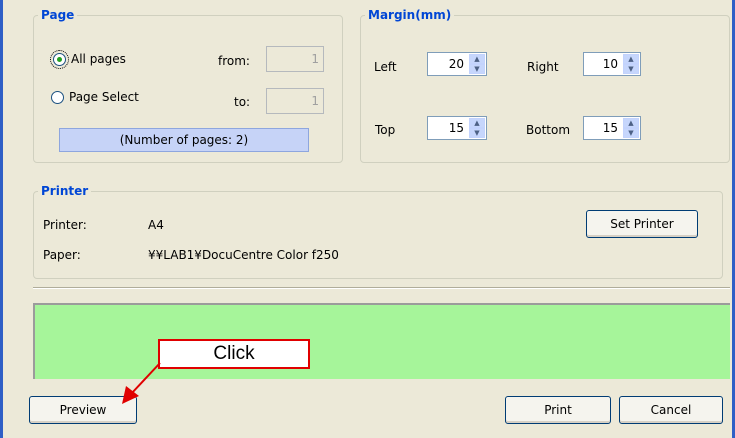 The height and width of the screenshot is (438, 735). I want to click on bottom-margin-value: 15, so click(610, 128).